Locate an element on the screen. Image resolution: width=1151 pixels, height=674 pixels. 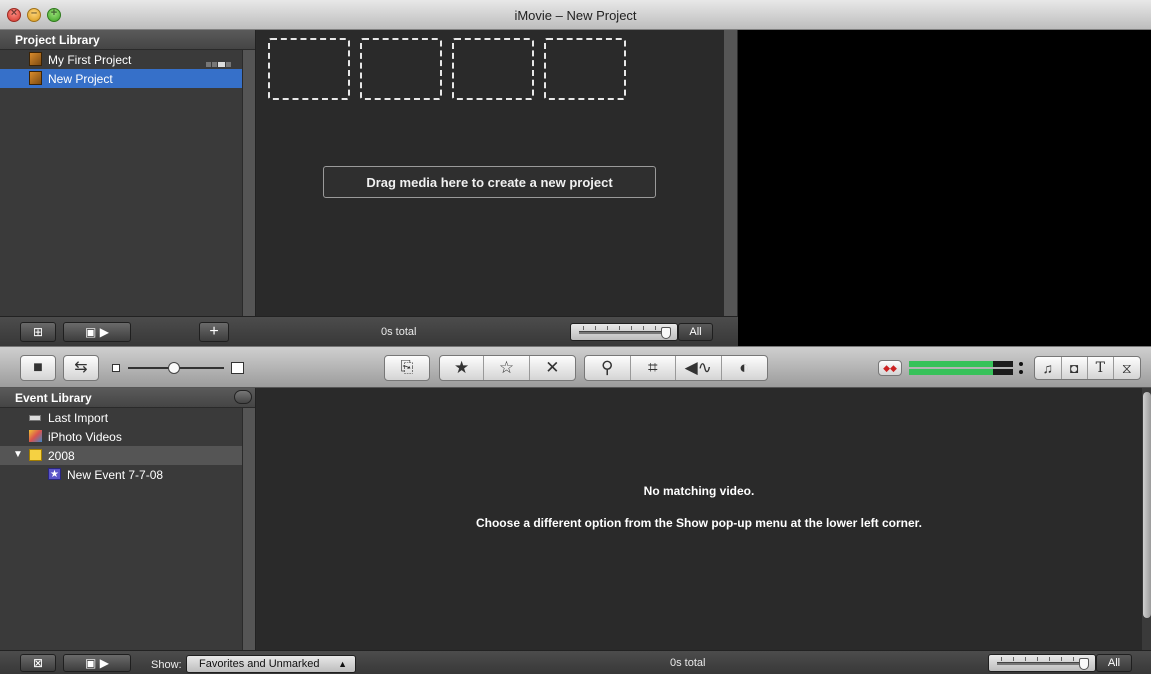
unmark-button: ☆ is located at coordinates (507, 368).